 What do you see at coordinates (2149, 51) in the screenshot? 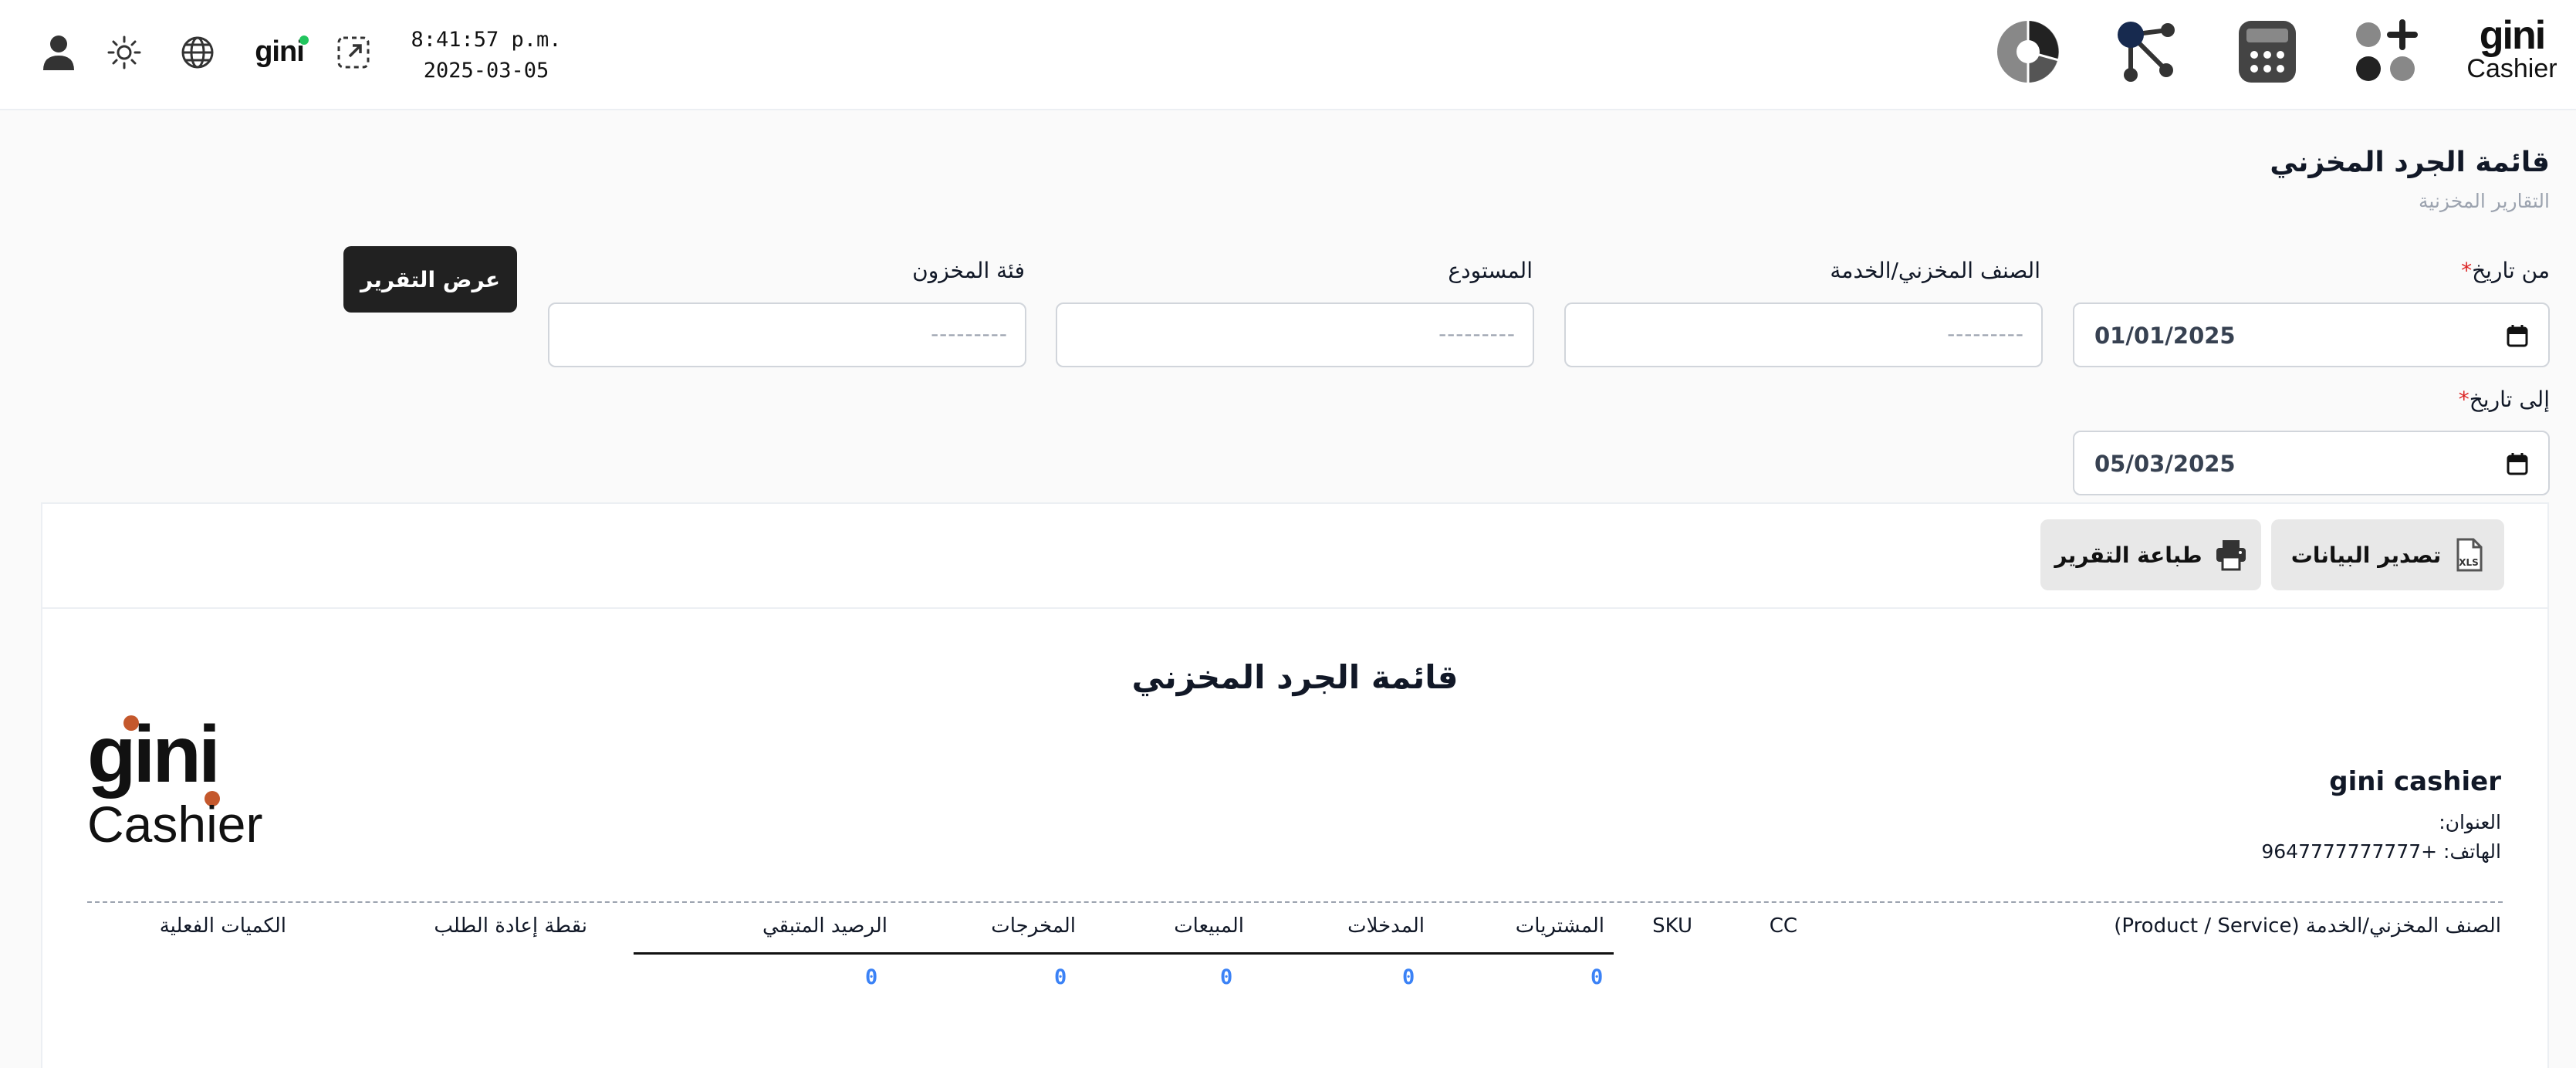
I see `network-icon` at bounding box center [2149, 51].